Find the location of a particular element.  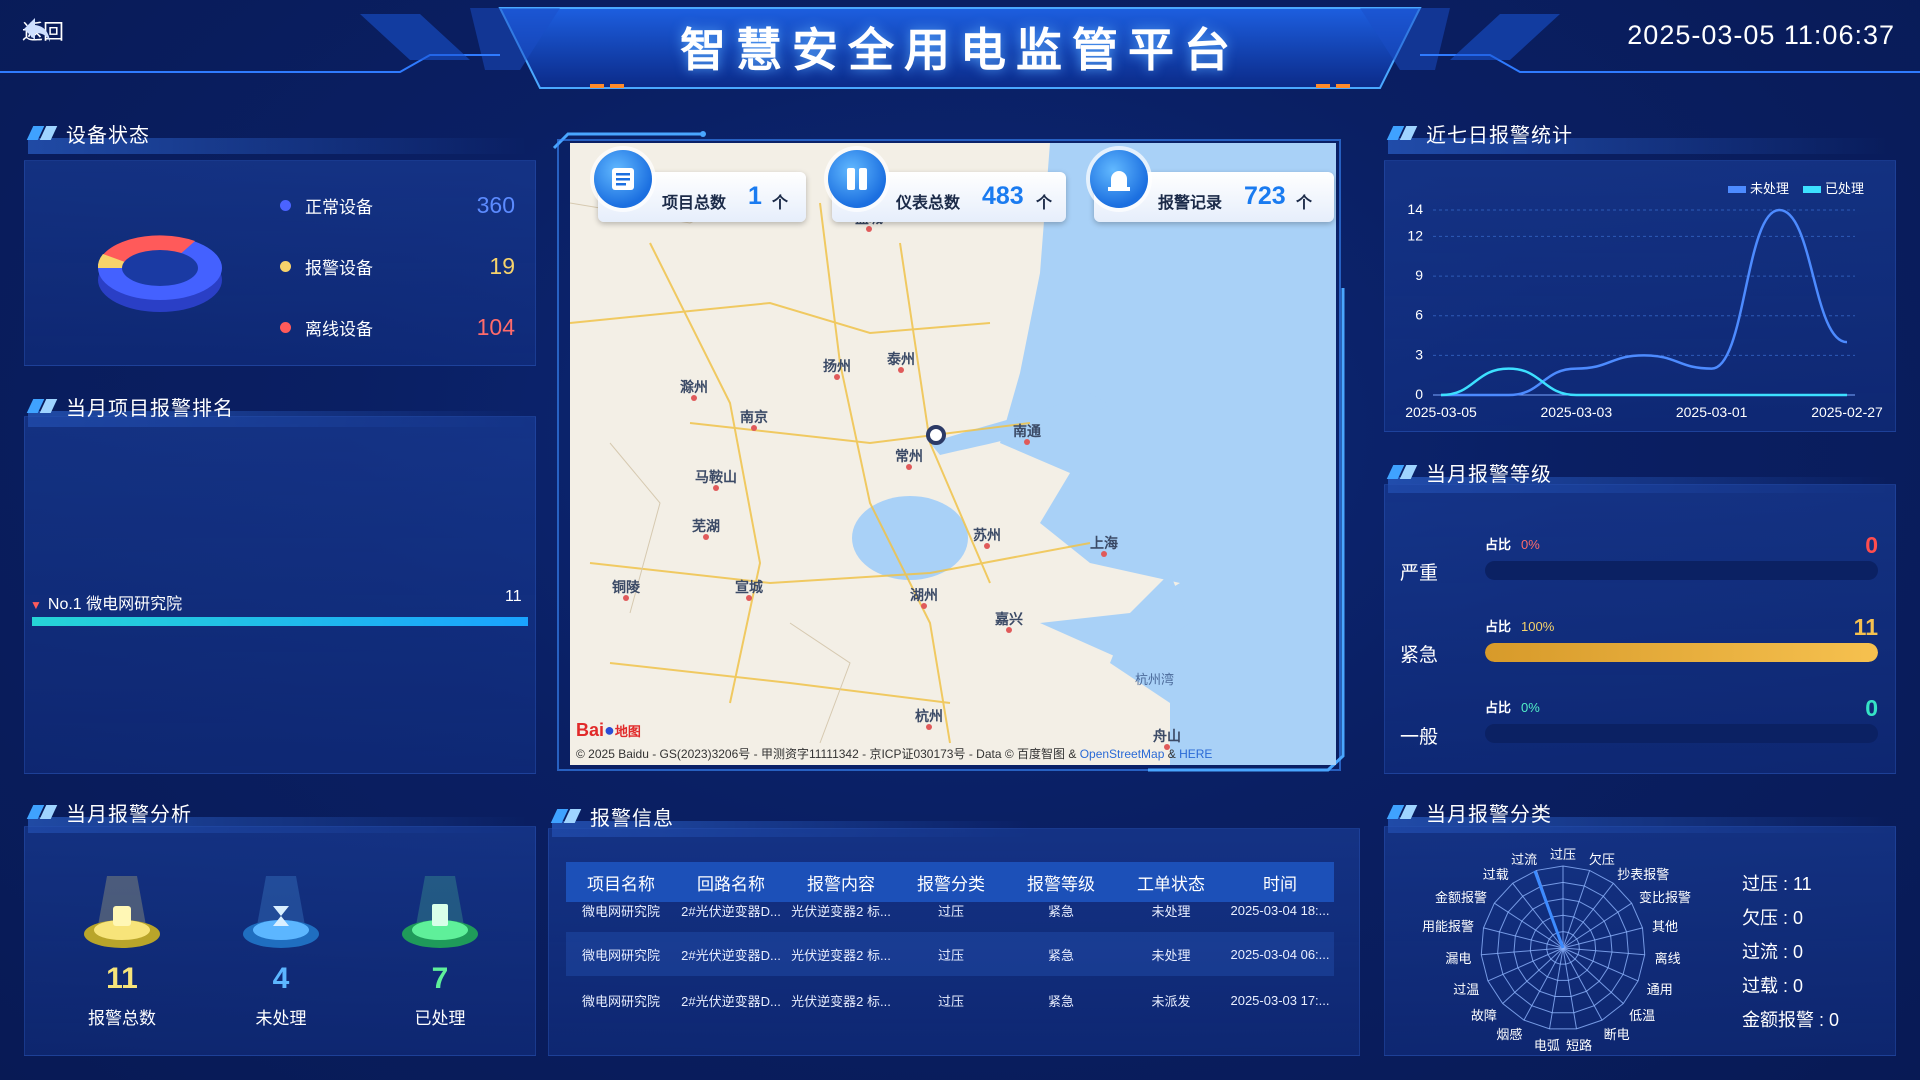

radar-label: 欠压 is located at coordinates (1601, 860).